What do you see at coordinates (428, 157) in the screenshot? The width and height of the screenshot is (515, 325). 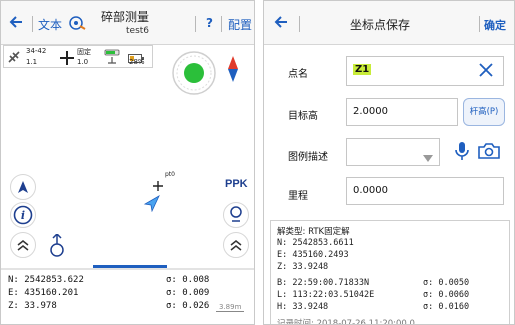 I see `dropdown-arrow-icon` at bounding box center [428, 157].